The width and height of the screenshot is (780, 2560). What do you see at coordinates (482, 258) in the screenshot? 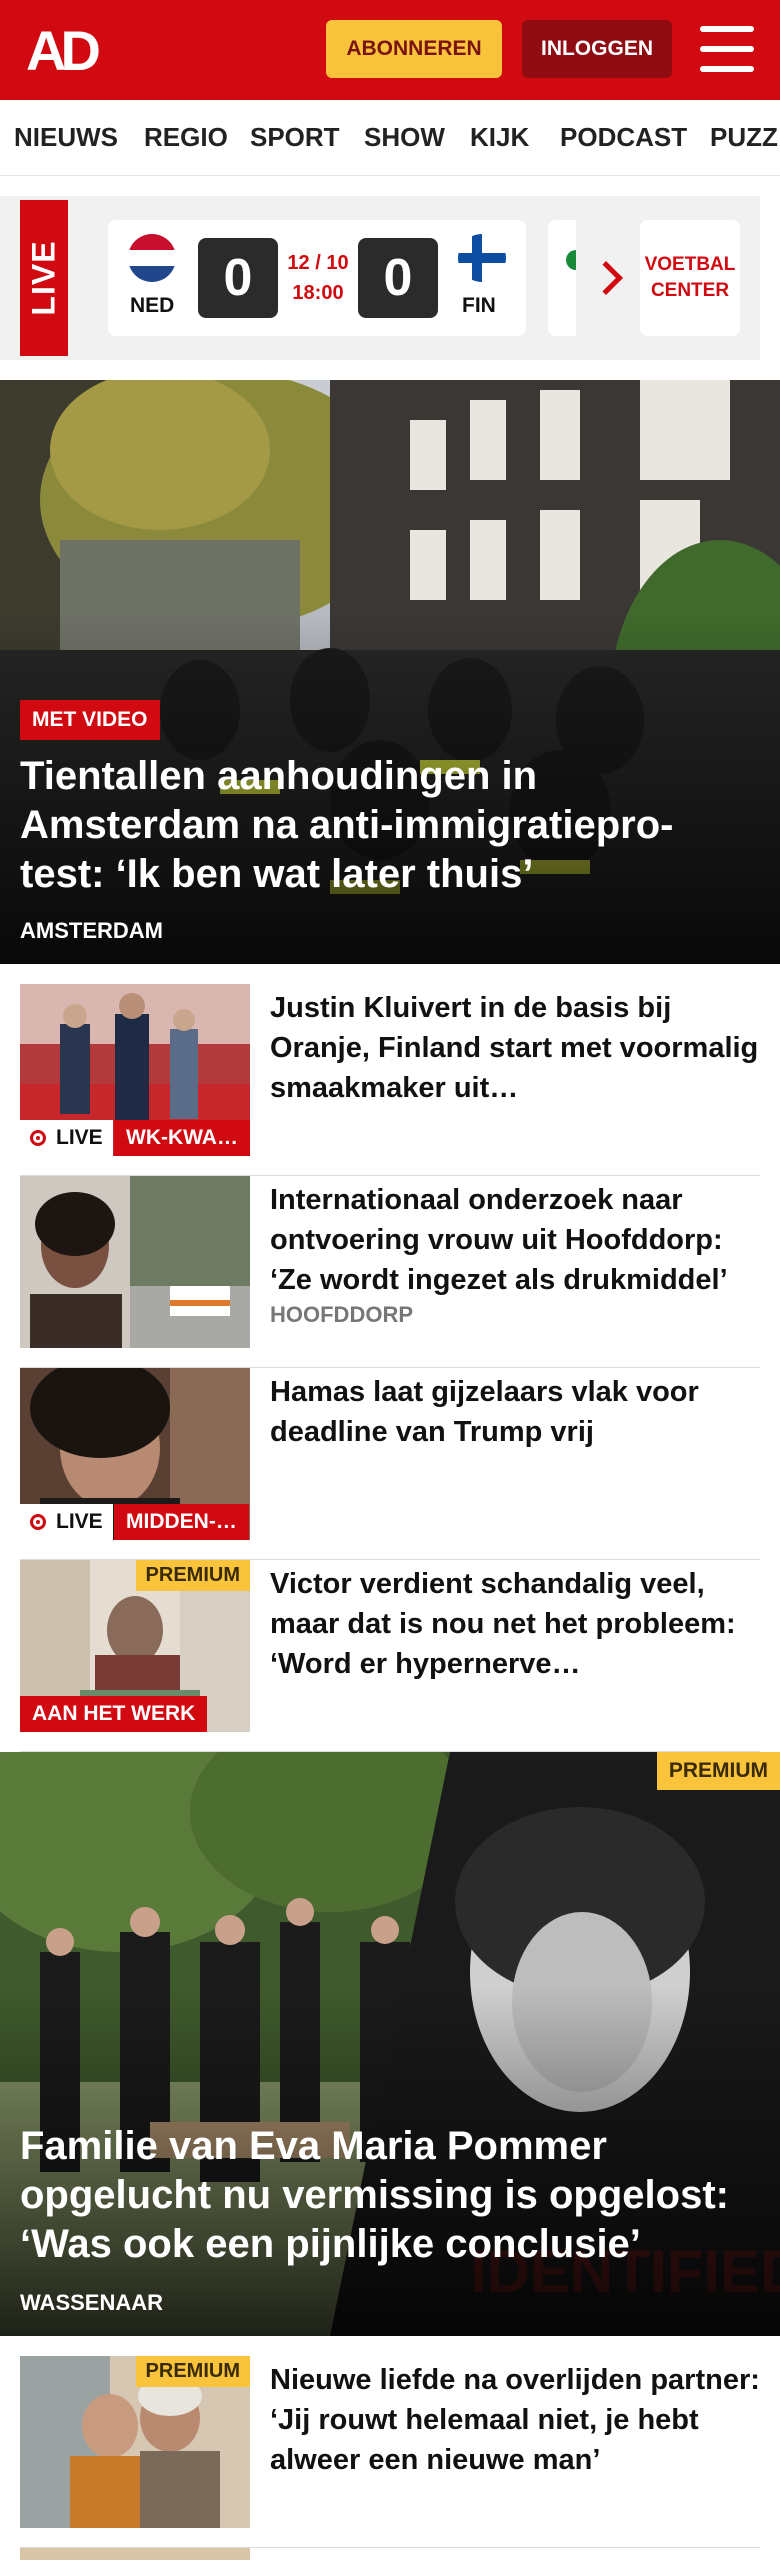
I see `finland-flag-icon` at bounding box center [482, 258].